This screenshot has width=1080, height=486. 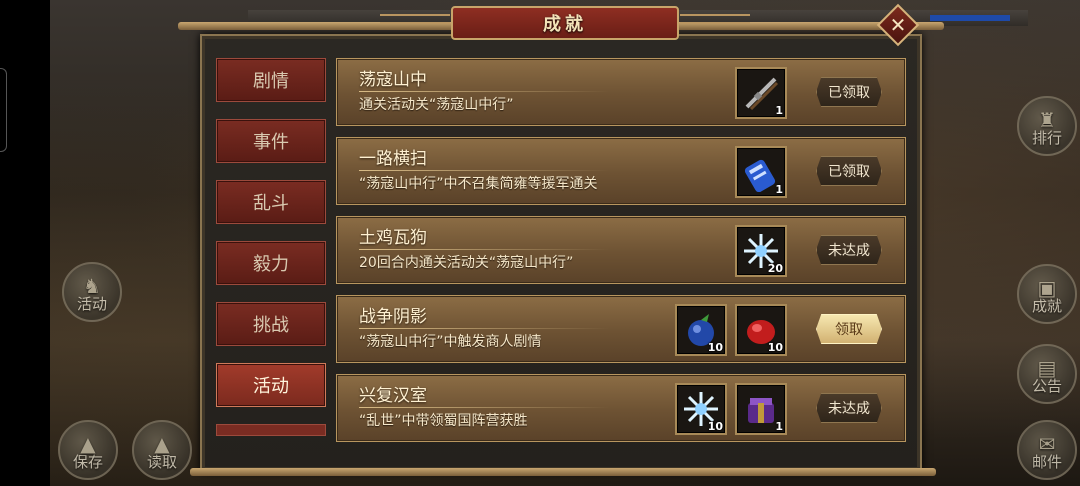 I want to click on dialog-title-text: 成就, so click(x=565, y=24).